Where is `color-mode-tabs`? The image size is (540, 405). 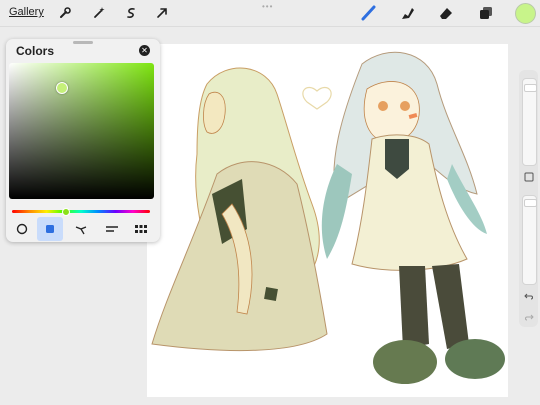
color-mode-tabs is located at coordinates (83, 229).